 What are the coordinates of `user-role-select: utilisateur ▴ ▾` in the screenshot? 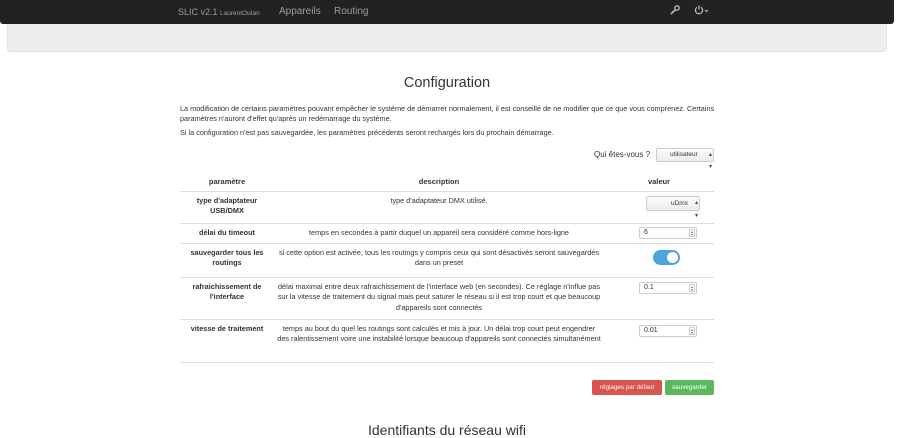 It's located at (685, 159).